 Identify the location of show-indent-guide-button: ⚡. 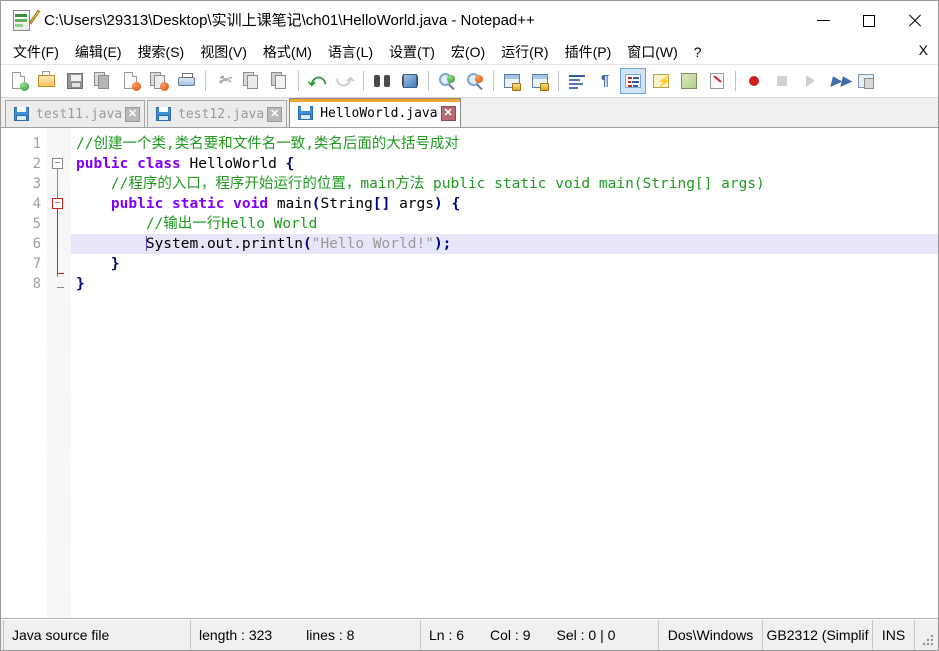
(661, 81).